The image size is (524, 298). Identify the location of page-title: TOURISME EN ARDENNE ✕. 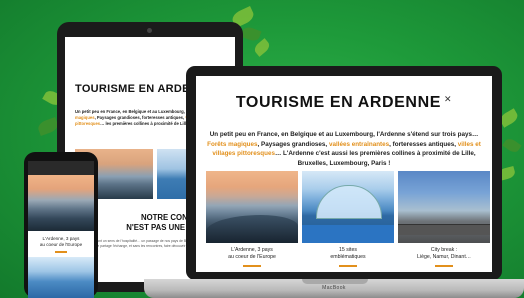
(344, 103).